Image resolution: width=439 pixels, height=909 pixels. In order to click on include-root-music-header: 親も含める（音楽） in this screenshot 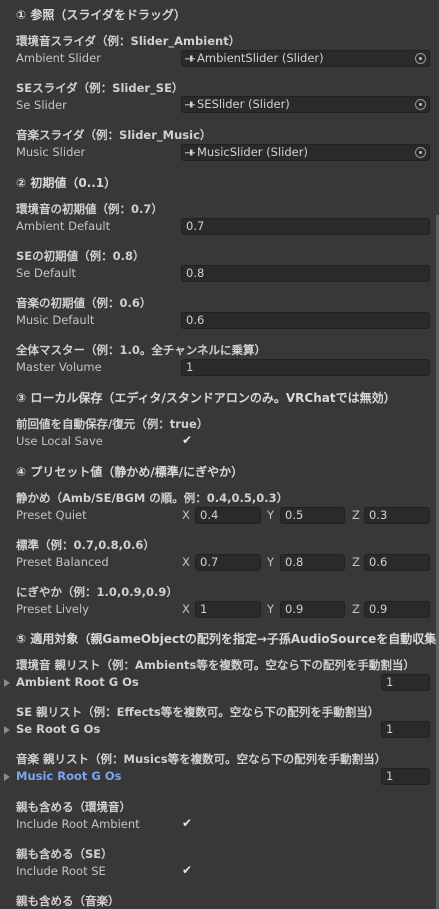, I will do `click(68, 901)`.